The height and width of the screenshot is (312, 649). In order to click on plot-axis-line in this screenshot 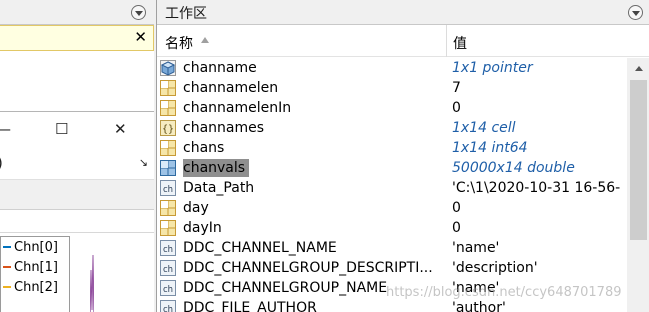, I will do `click(77, 232)`.